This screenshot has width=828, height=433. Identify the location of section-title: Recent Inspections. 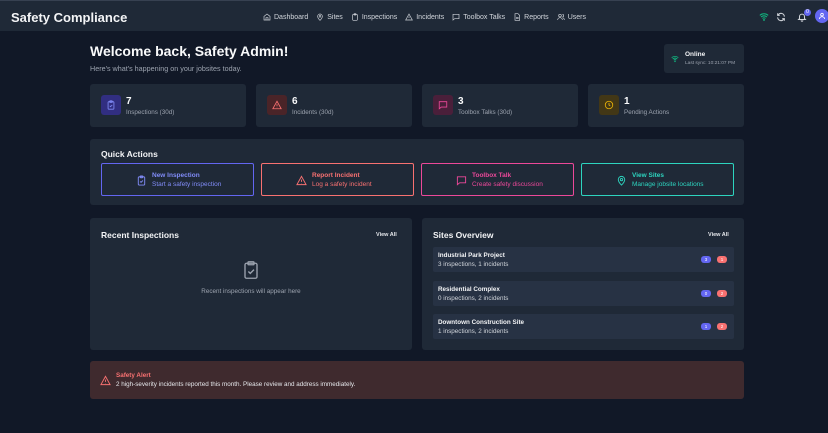
(140, 235).